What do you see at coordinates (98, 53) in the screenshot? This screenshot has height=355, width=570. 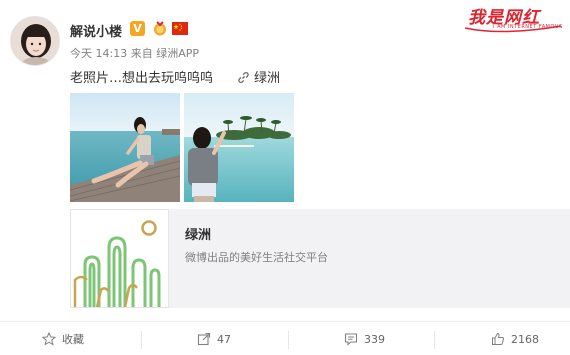 I see `timestamp: 今天 14:13` at bounding box center [98, 53].